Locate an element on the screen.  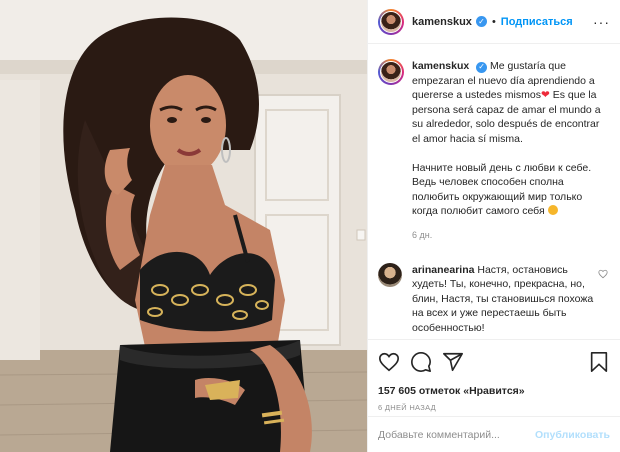
more-options-icon: ··· is located at coordinates (601, 22).